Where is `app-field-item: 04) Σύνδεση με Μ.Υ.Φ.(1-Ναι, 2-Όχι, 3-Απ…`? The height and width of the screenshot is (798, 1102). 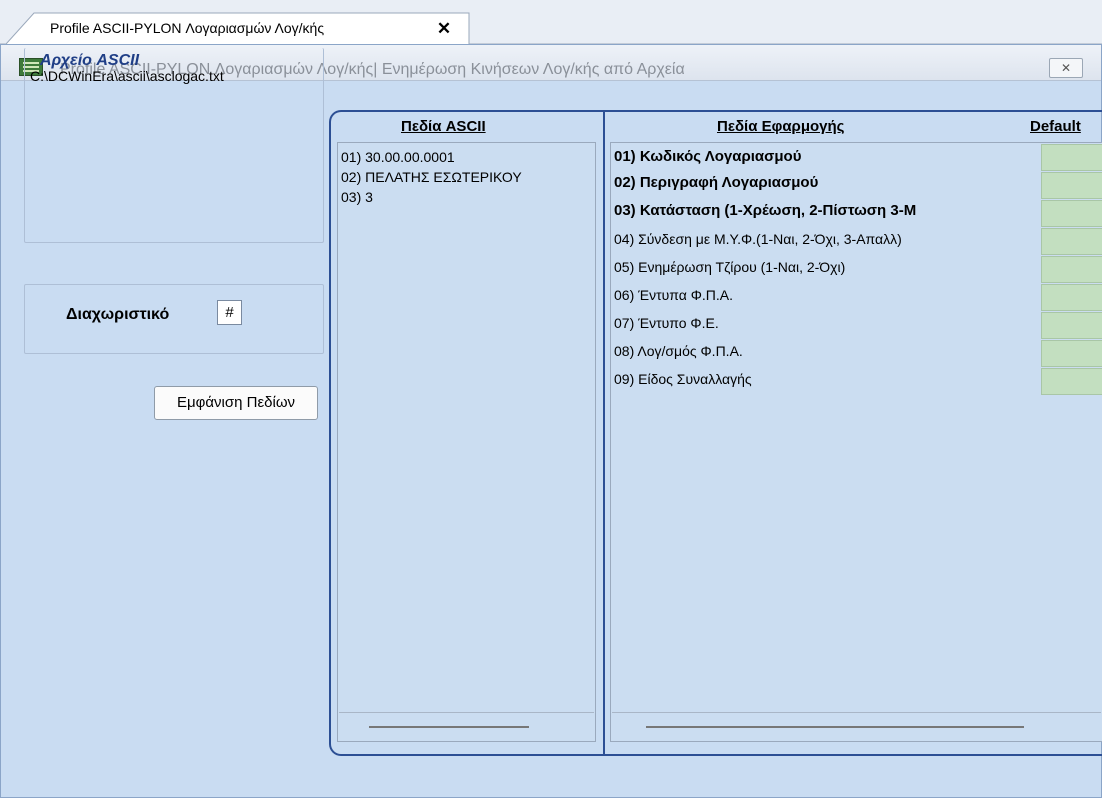
app-field-item: 04) Σύνδεση με Μ.Υ.Φ.(1-Ναι, 2-Όχι, 3-Απ… is located at coordinates (829, 245).